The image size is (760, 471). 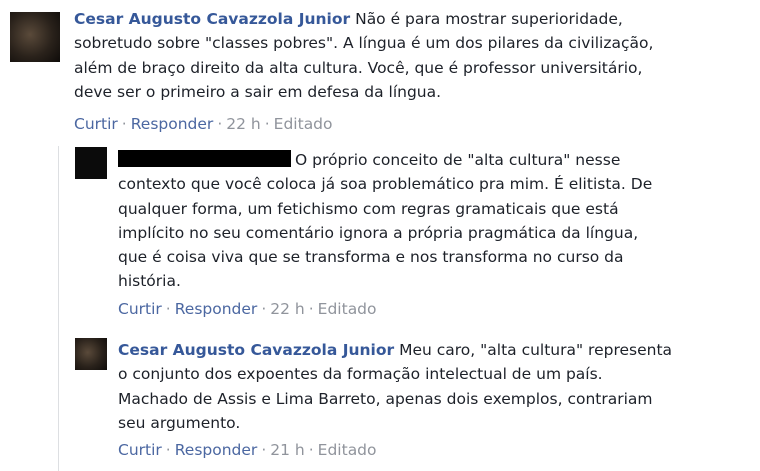 I want to click on comment-text-line: história., so click(x=149, y=281).